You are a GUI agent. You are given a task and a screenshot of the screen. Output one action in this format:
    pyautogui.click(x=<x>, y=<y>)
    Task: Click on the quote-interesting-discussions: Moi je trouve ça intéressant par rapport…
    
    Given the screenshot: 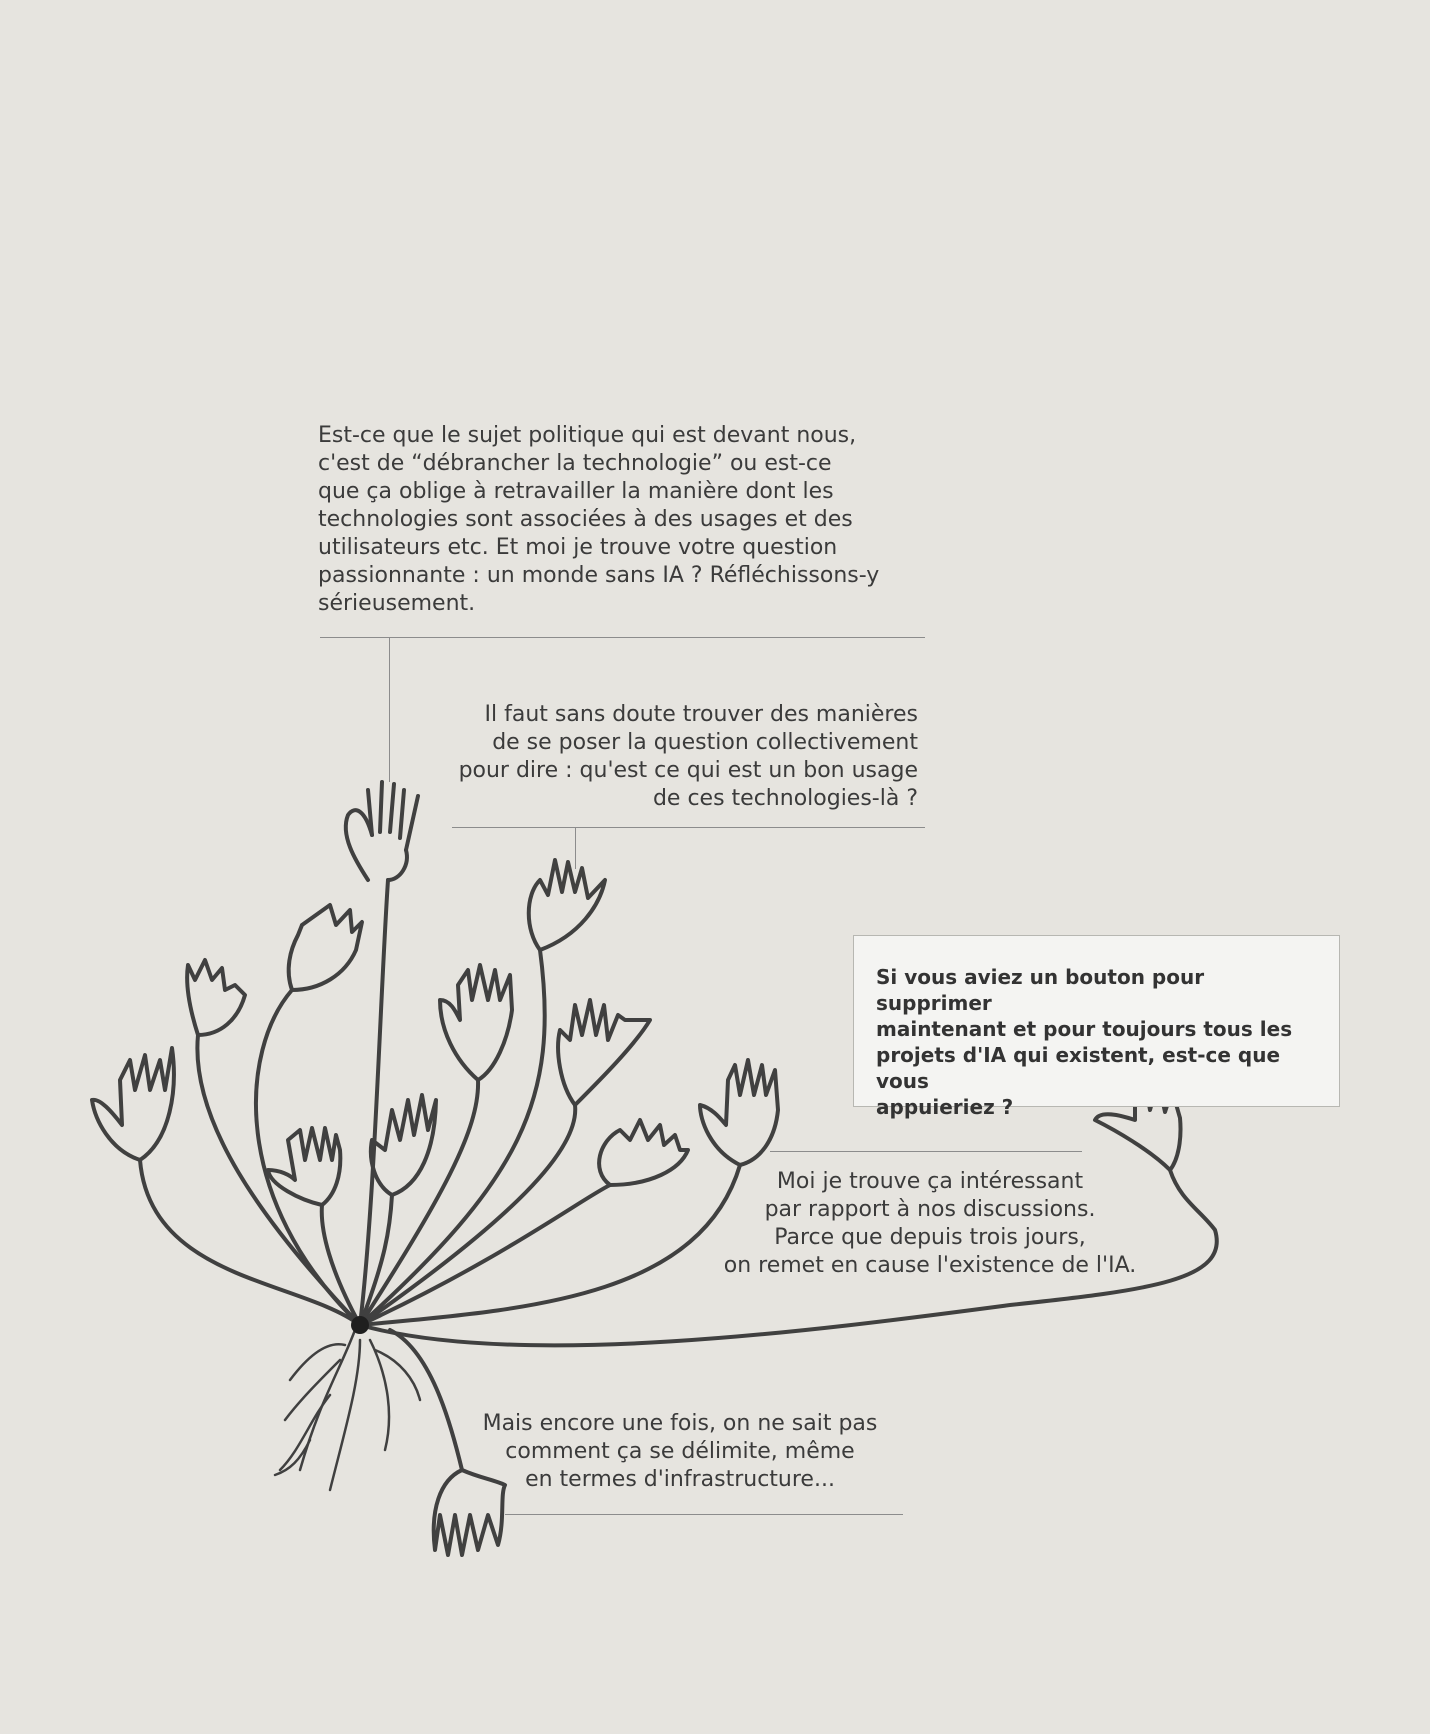 What is the action you would take?
    pyautogui.click(x=930, y=1223)
    